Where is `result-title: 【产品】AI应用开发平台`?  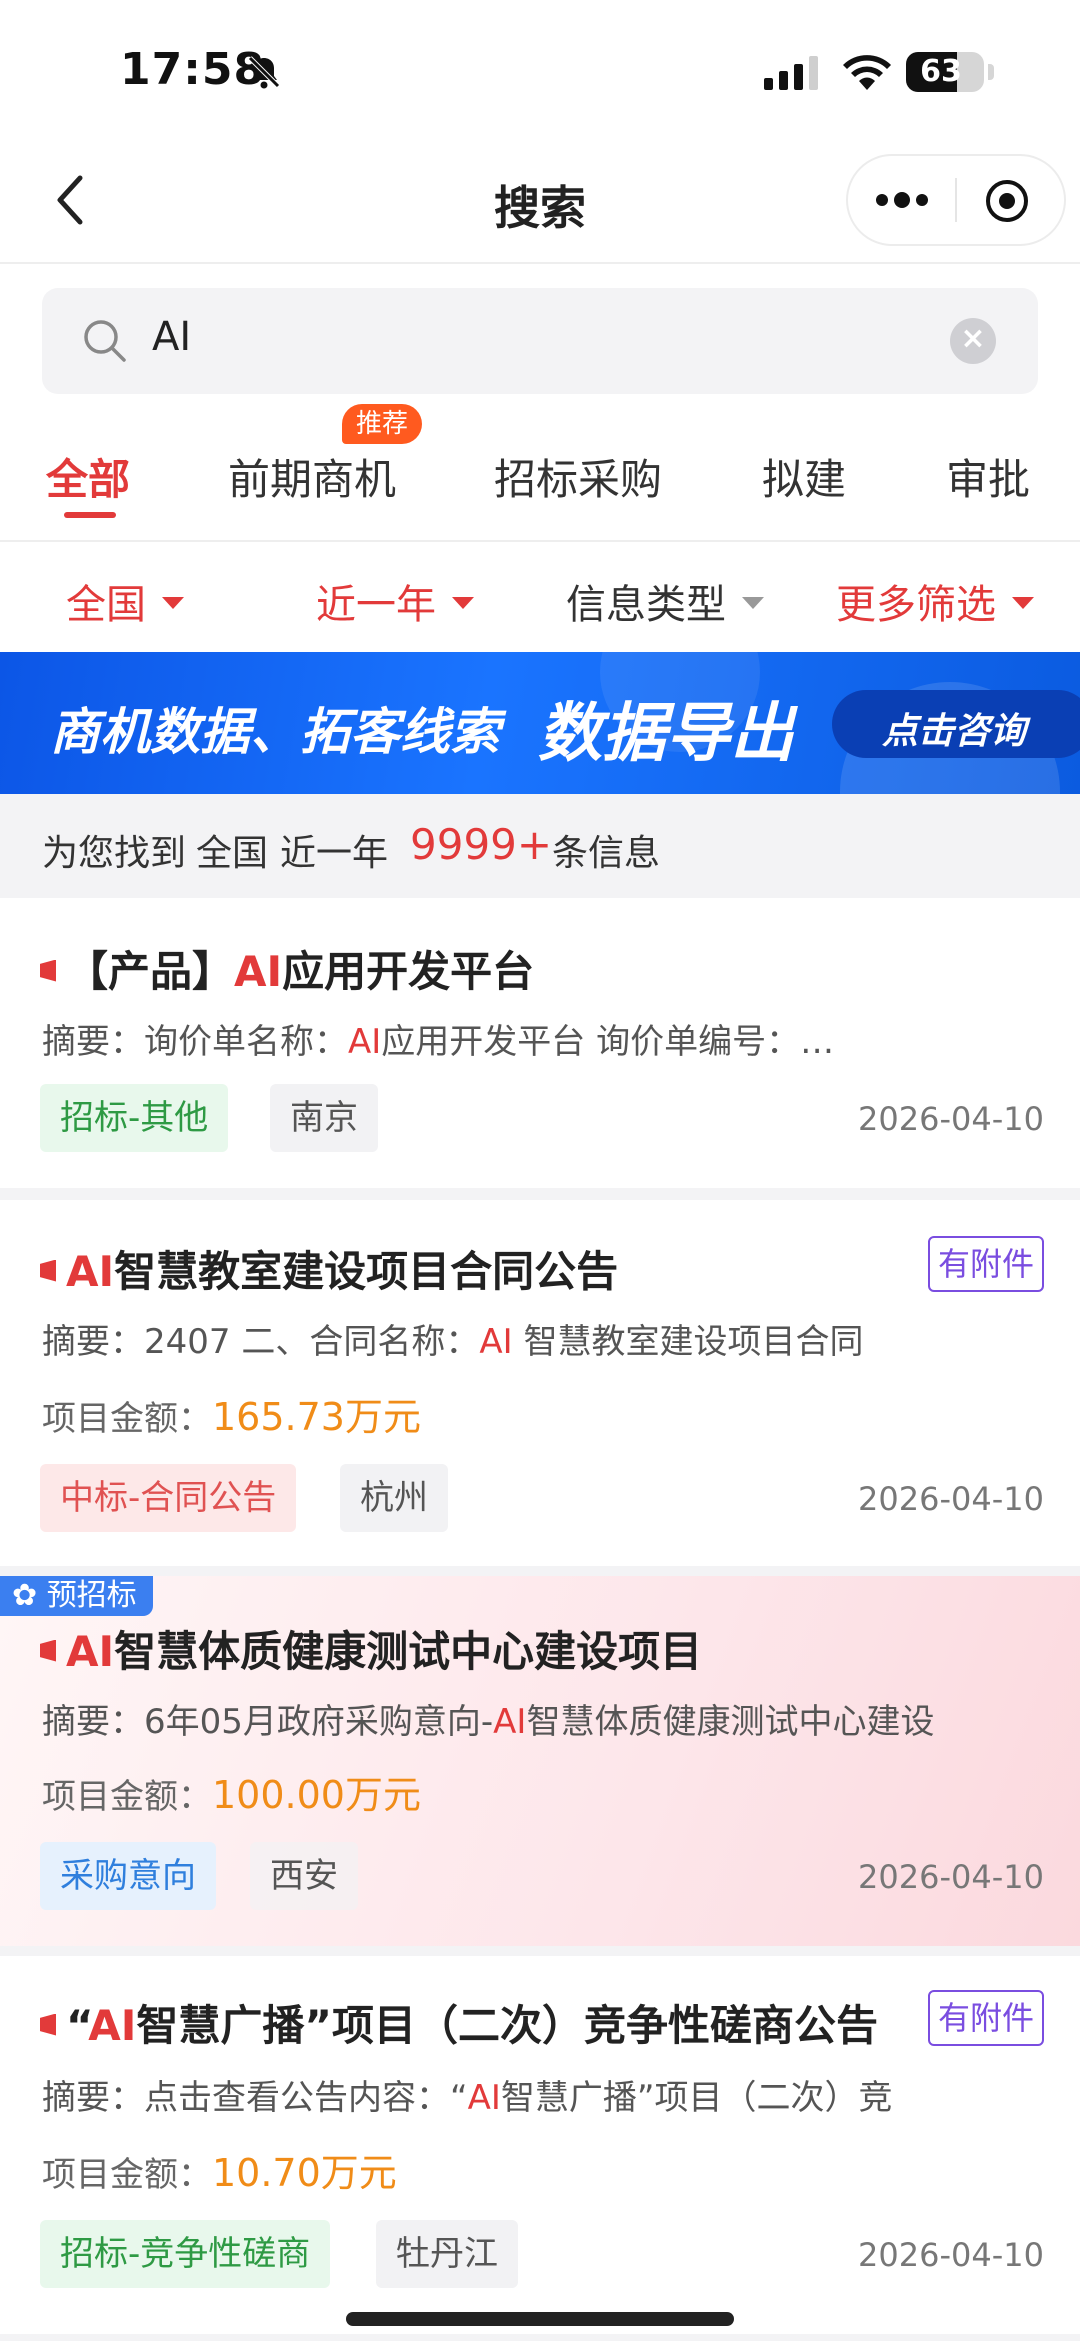 result-title: 【产品】AI应用开发平台 is located at coordinates (287, 968).